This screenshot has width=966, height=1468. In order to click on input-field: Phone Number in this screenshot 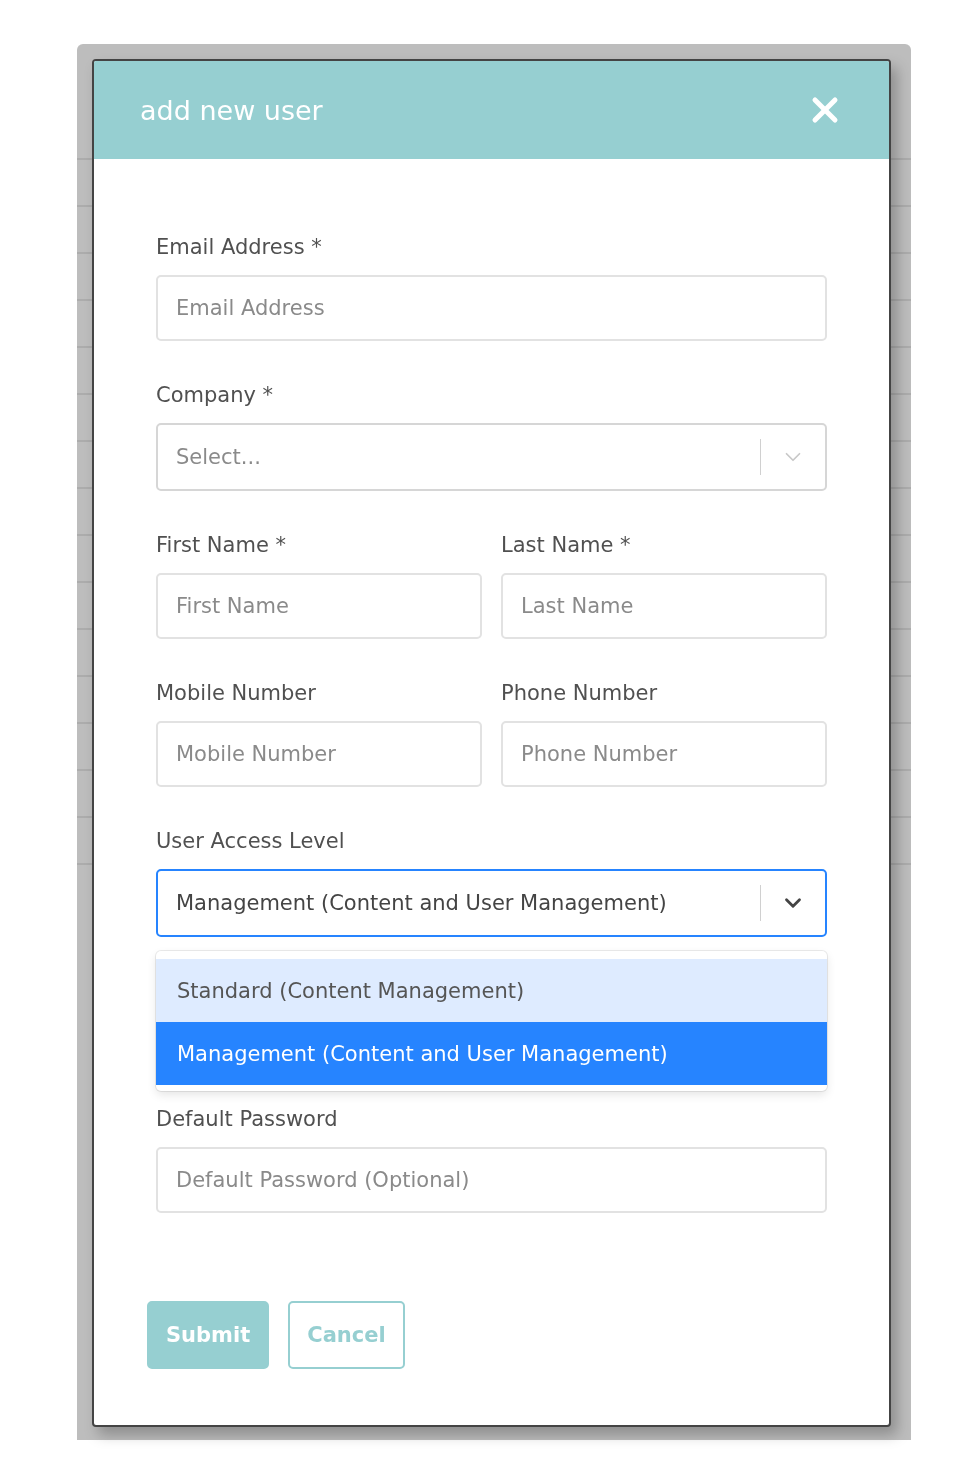, I will do `click(664, 754)`.